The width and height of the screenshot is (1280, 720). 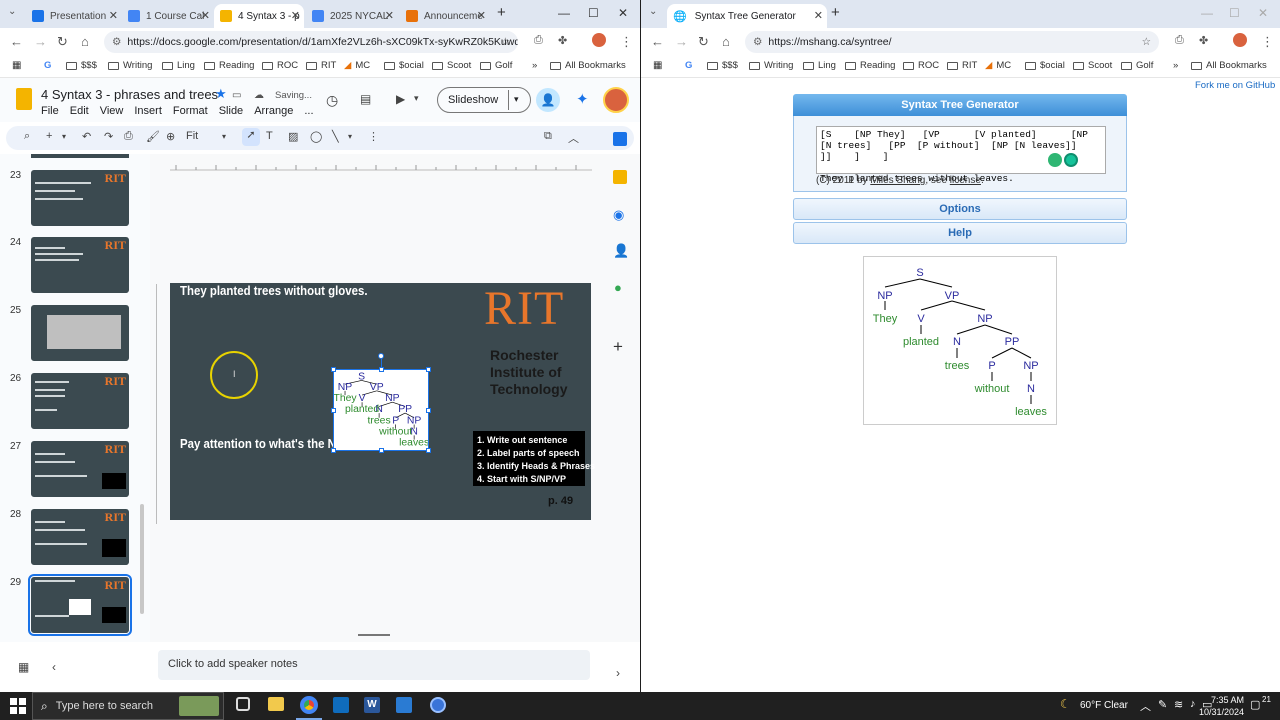 I want to click on tab-nycal: 2025 NYCAL ✕, so click(x=352, y=16).